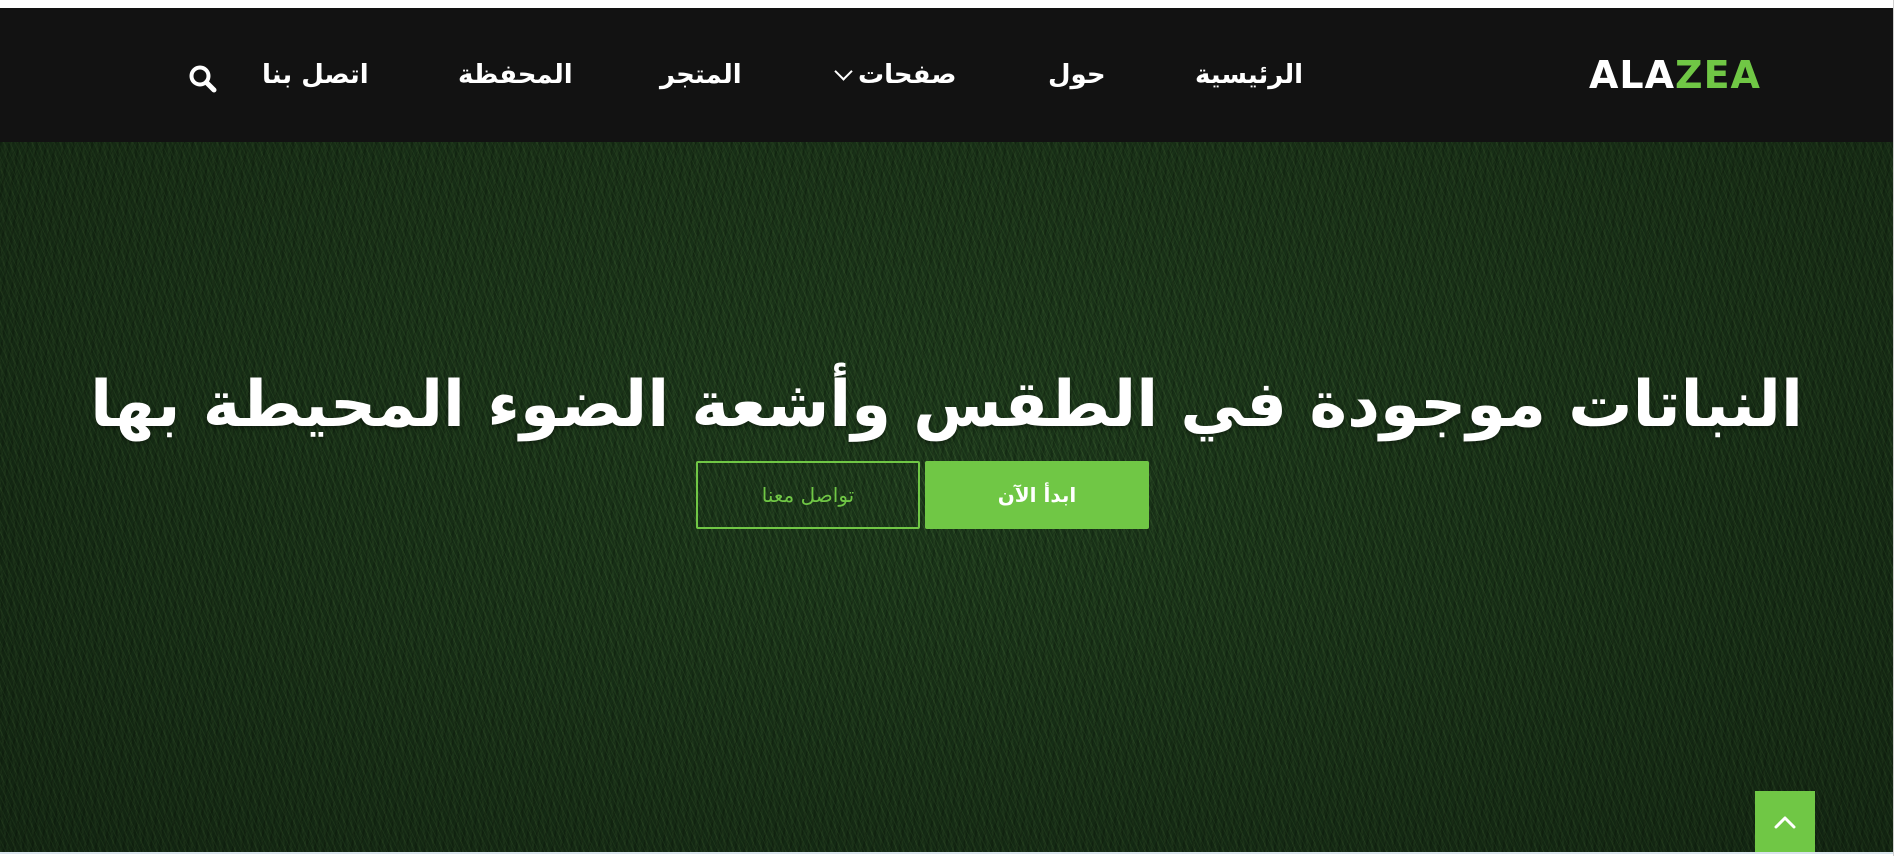 Image resolution: width=1899 pixels, height=856 pixels. I want to click on contact-us-button: تواصل معنا, so click(808, 495).